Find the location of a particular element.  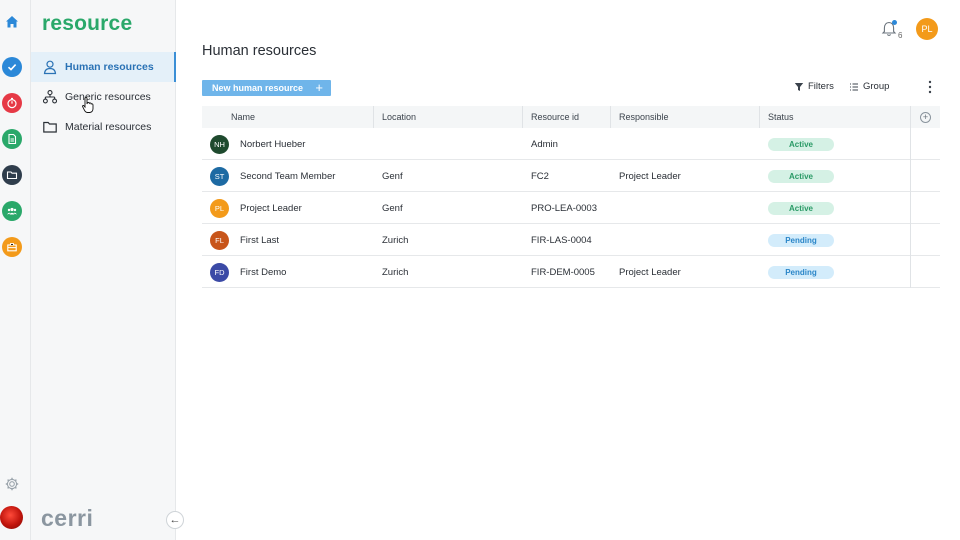

add-circle-icon: + is located at coordinates (925, 117).